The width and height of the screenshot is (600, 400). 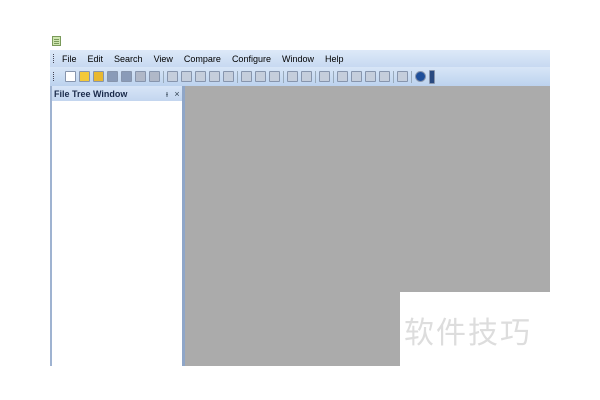 What do you see at coordinates (167, 94) in the screenshot?
I see `pin-icon: ᵼ` at bounding box center [167, 94].